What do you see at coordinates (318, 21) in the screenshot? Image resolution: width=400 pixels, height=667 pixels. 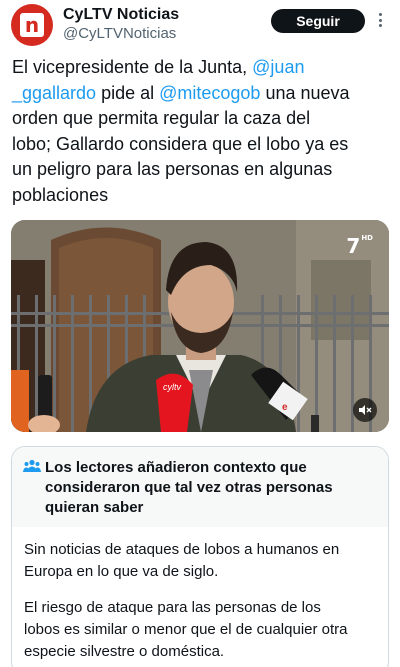 I see `follow-button: Seguir` at bounding box center [318, 21].